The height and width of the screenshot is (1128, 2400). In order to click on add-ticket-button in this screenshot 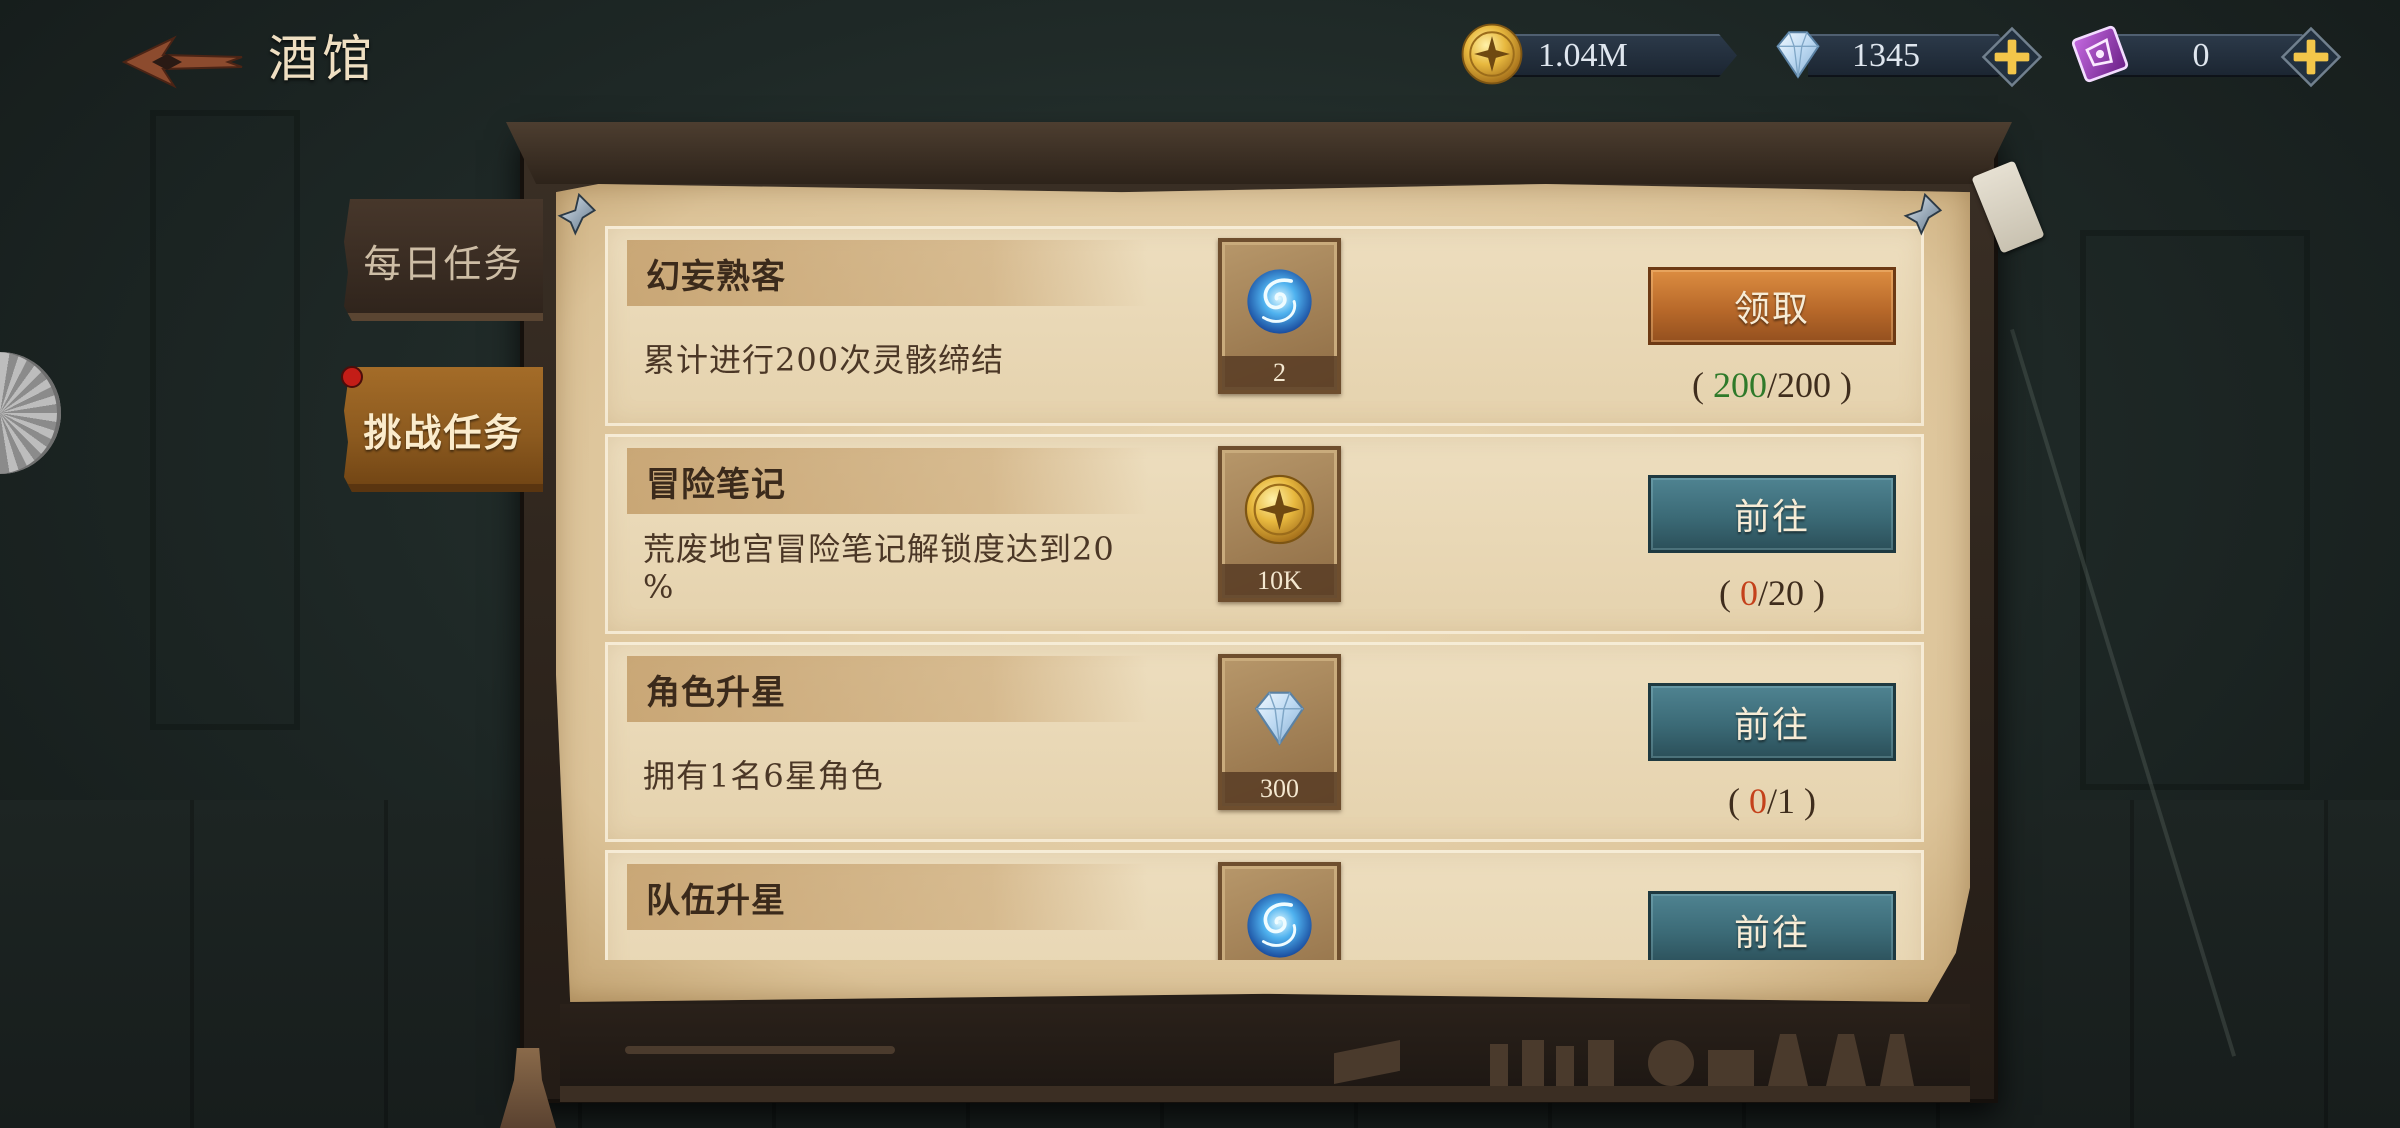, I will do `click(2311, 57)`.